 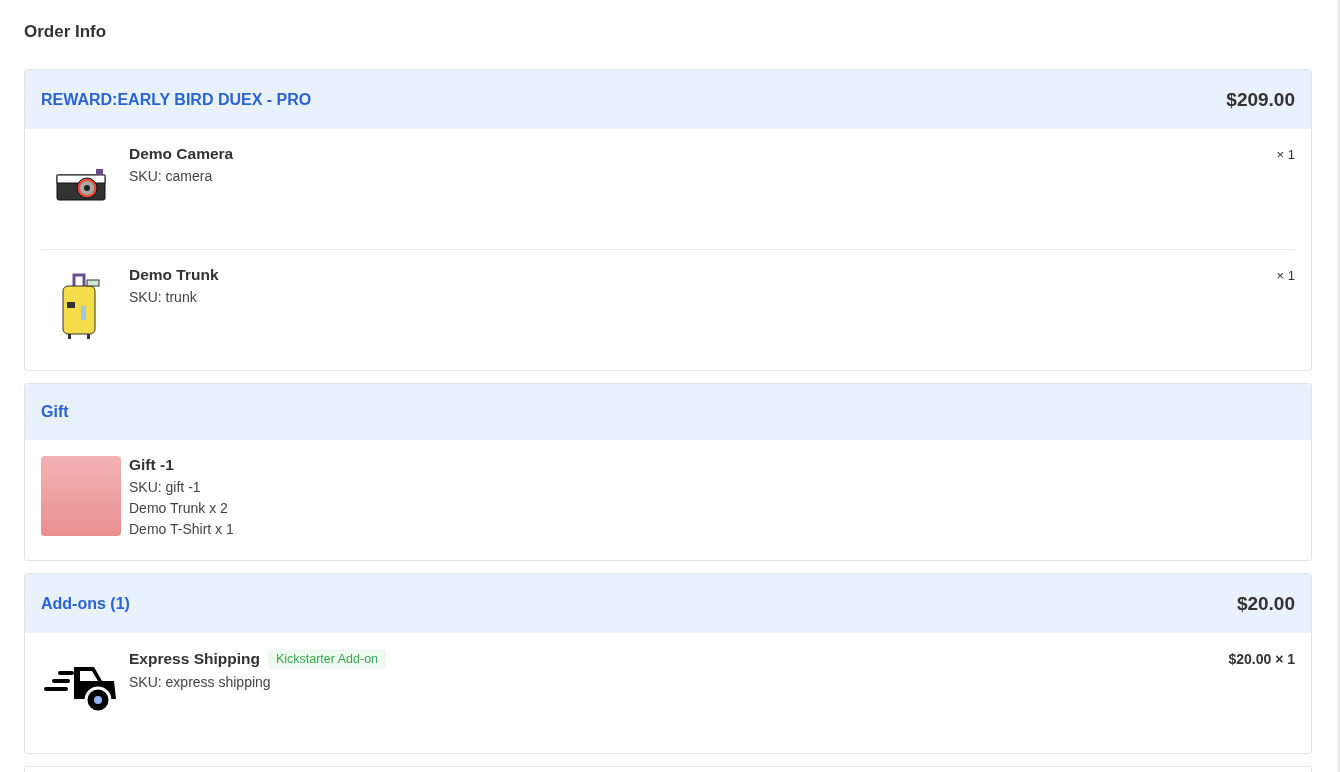 I want to click on bundle-line: Demo Trunk x 2, so click(x=179, y=508).